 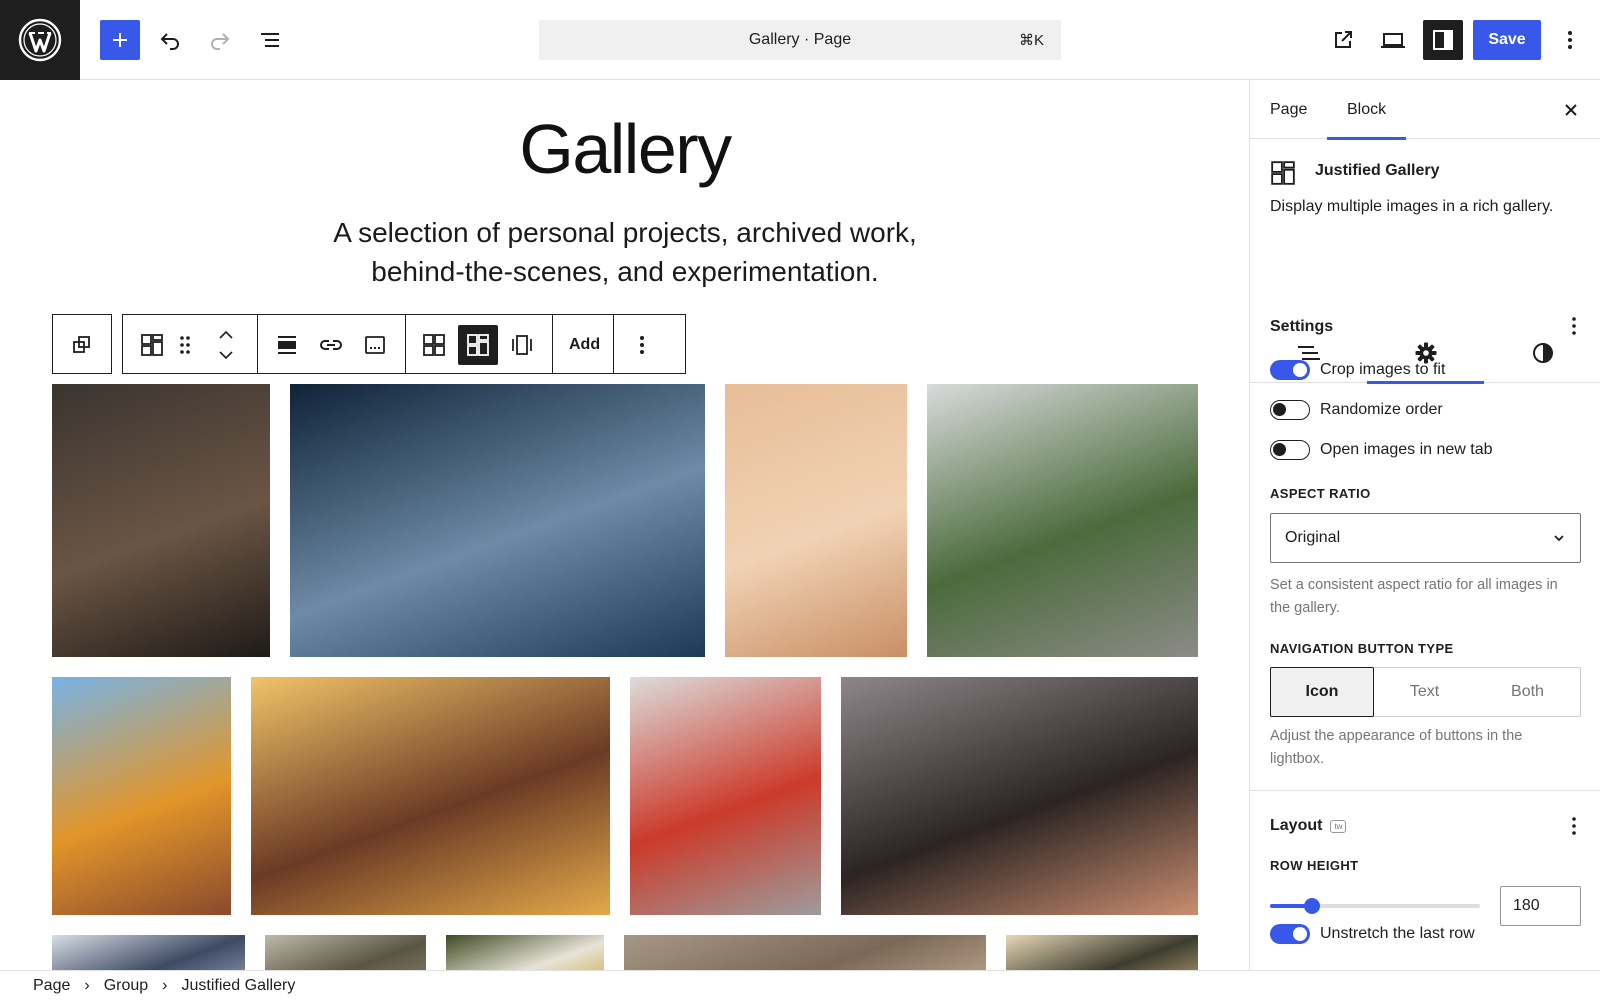 I want to click on block-inserter-button, so click(x=120, y=40).